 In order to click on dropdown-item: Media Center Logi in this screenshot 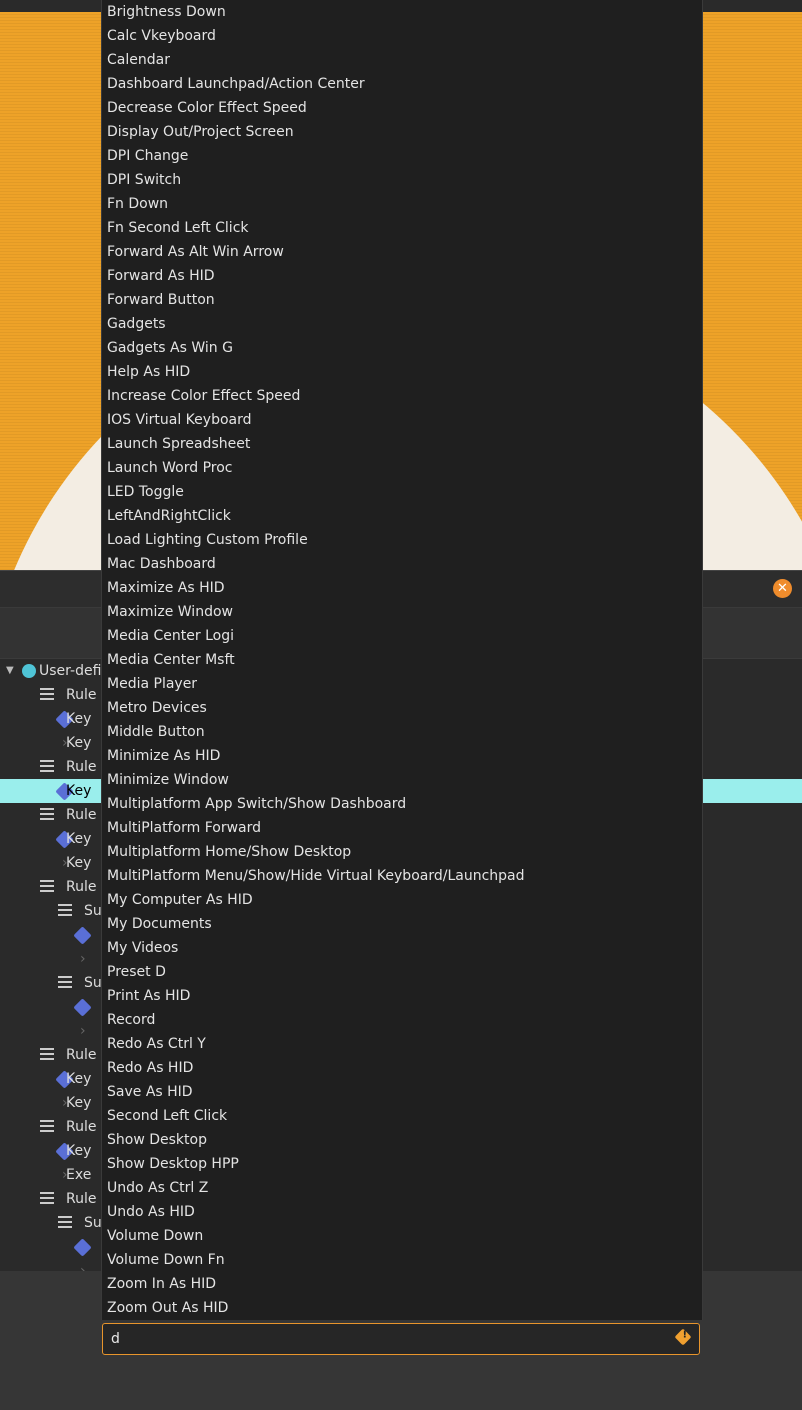, I will do `click(170, 636)`.